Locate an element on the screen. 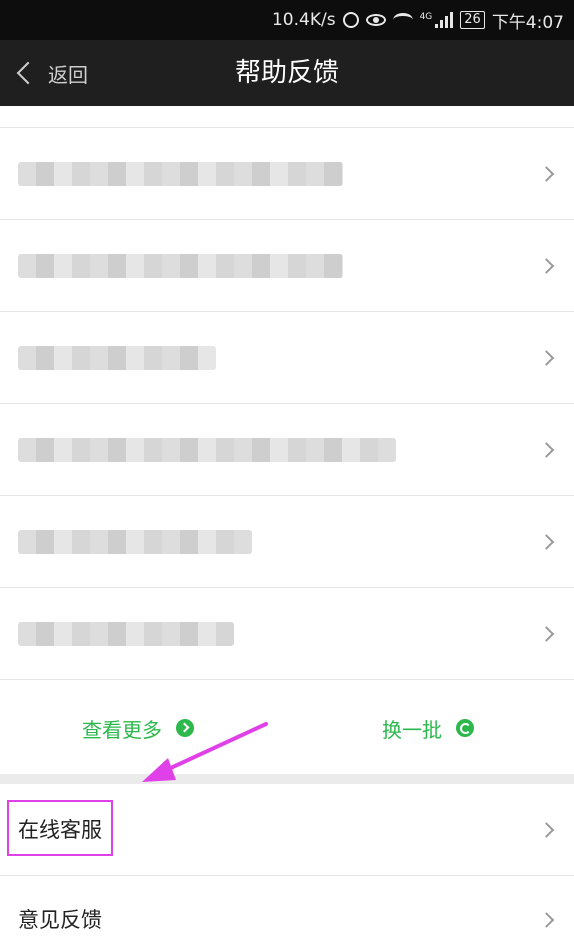  status-bar: 10.4K/s 4G 26 下午4:07 is located at coordinates (287, 20).